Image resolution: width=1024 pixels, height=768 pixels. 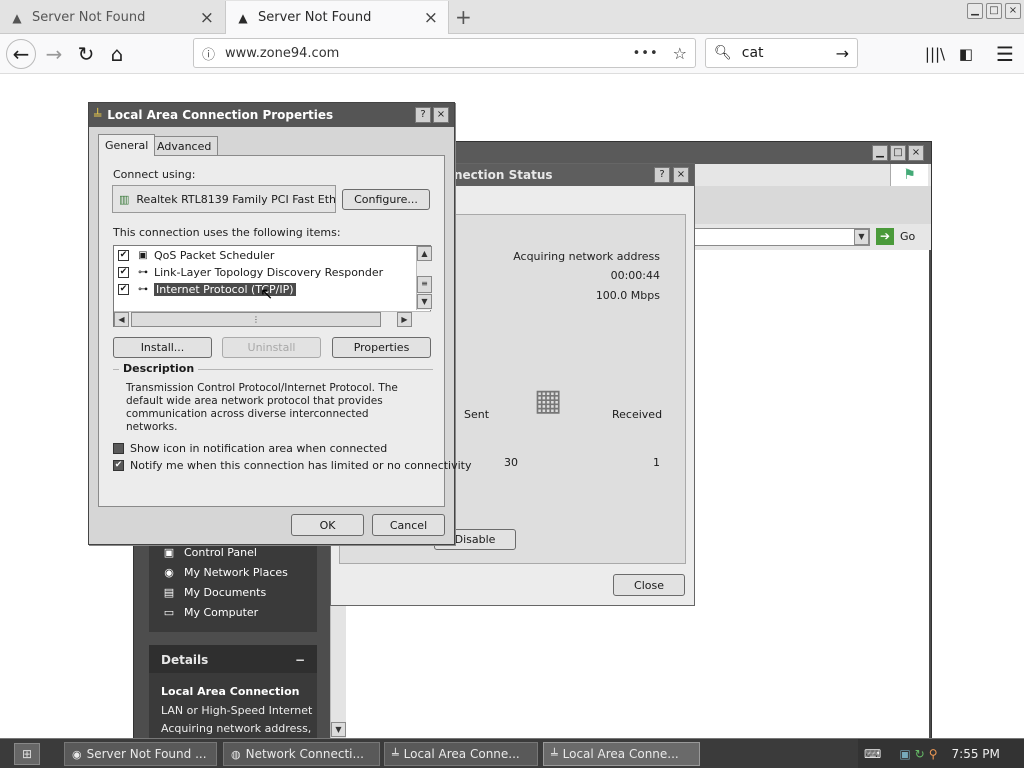 What do you see at coordinates (118, 448) in the screenshot?
I see `show-icon-checkbox` at bounding box center [118, 448].